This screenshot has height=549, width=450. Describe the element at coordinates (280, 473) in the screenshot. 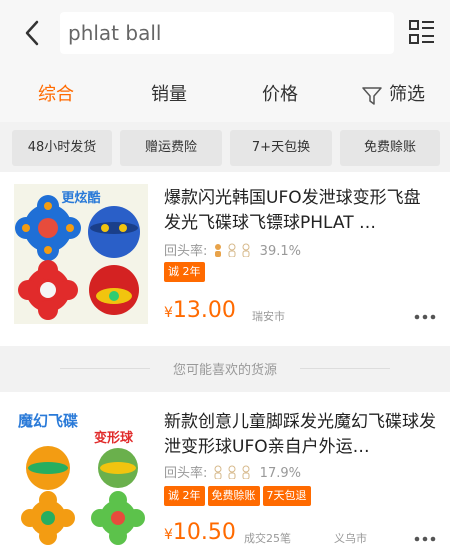

I see `repeat-rate-value: 17.9%` at that location.